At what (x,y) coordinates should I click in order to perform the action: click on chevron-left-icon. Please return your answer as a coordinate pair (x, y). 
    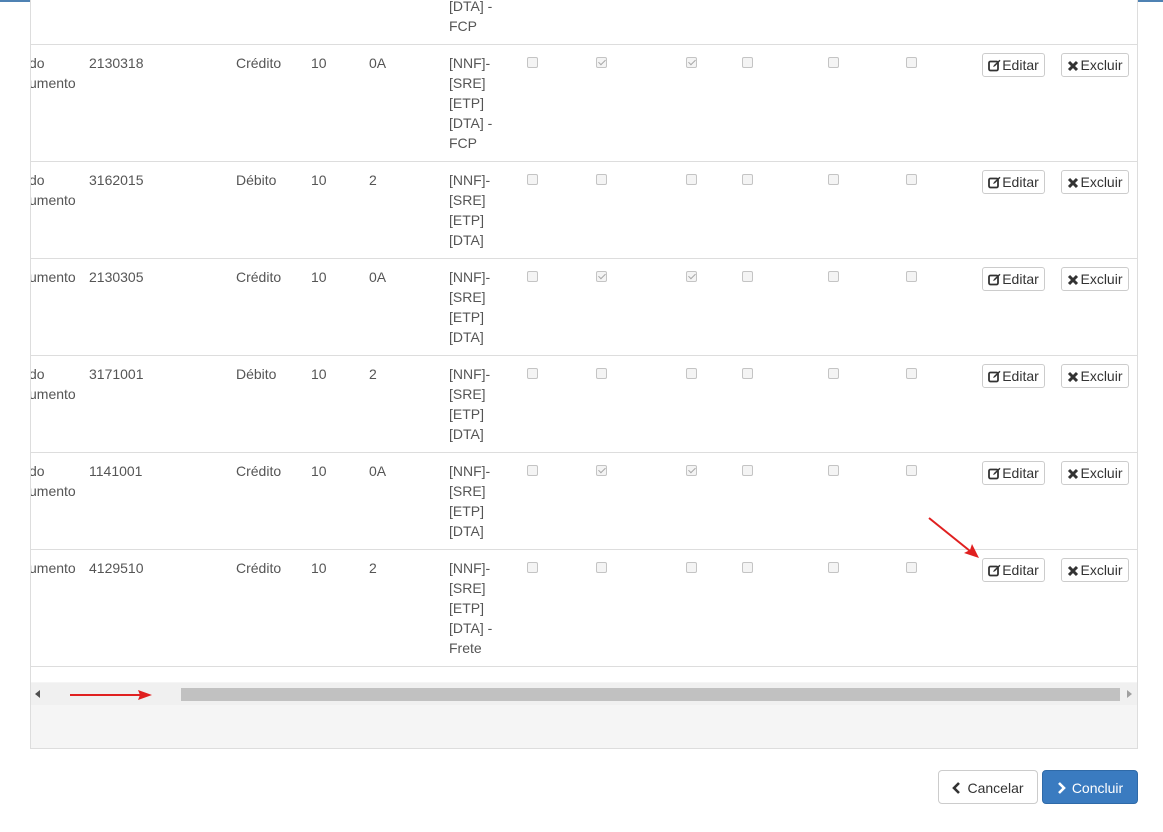
    Looking at the image, I should click on (956, 788).